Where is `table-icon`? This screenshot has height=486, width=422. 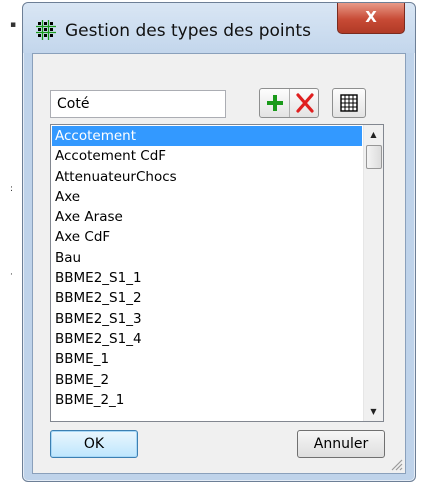
table-icon is located at coordinates (349, 103).